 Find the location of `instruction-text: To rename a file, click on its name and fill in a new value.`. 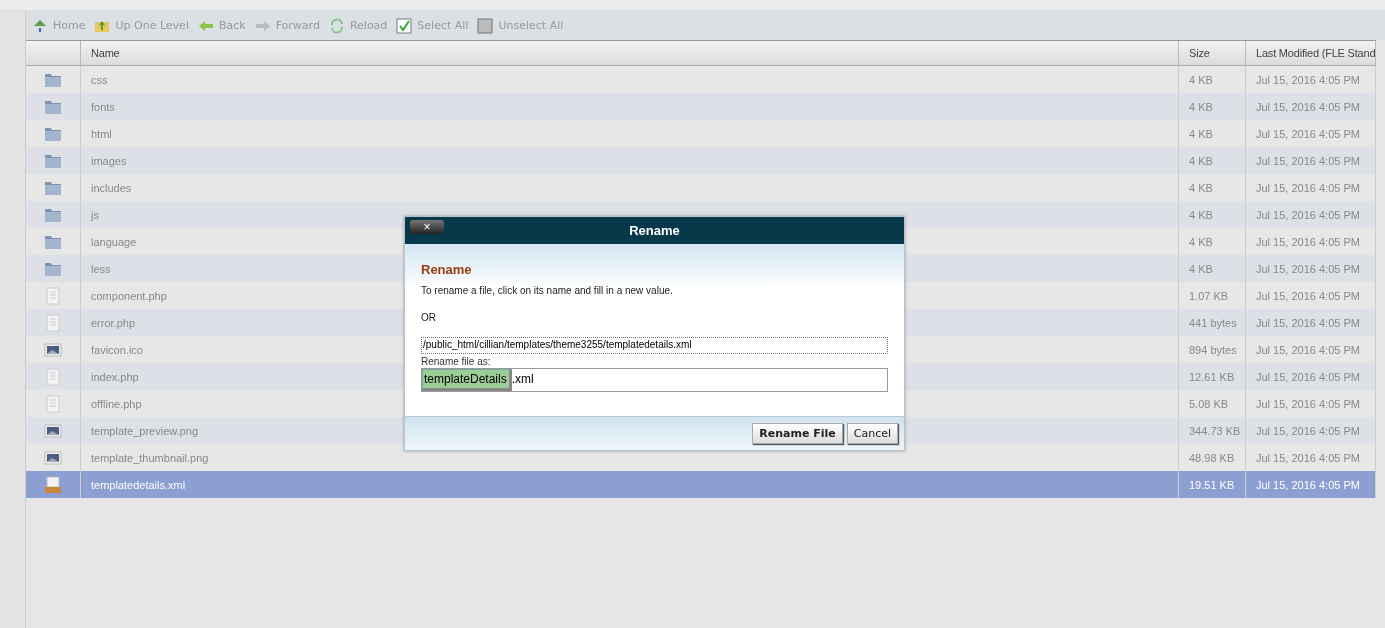

instruction-text: To rename a file, click on its name and fill in a new value. is located at coordinates (547, 290).